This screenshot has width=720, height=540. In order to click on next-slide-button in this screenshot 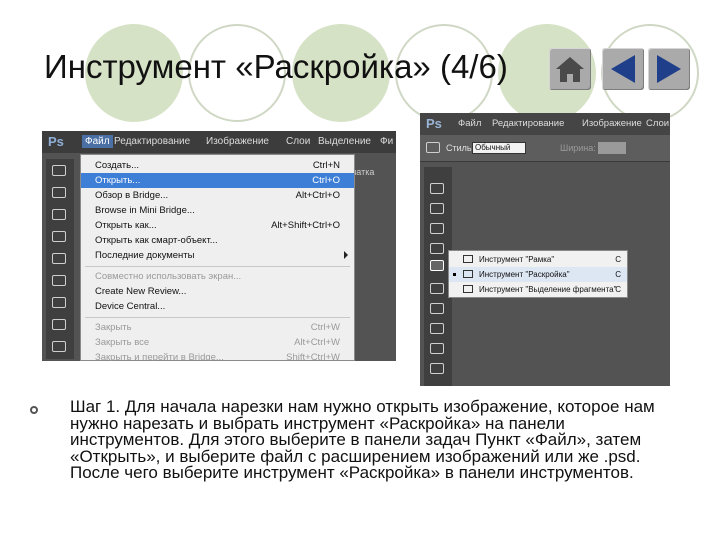, I will do `click(669, 69)`.